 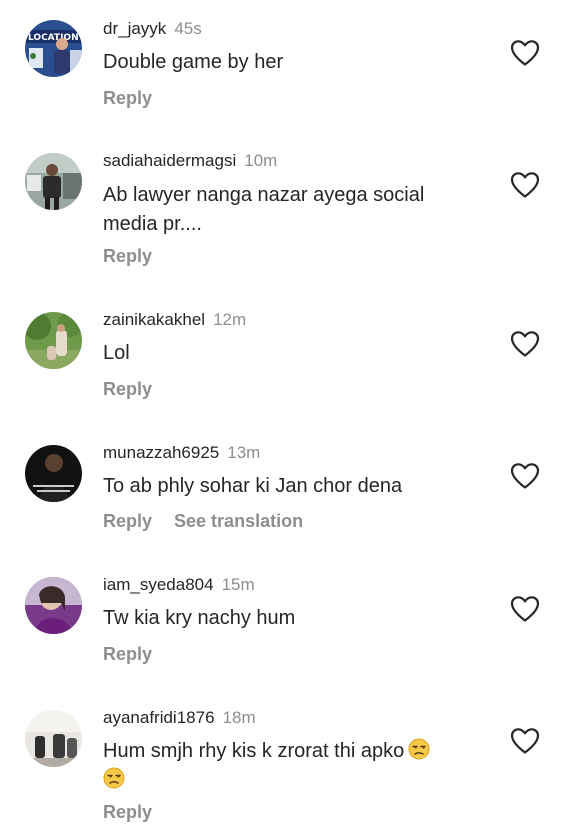 I want to click on username: sadiahaidermagsi, so click(x=169, y=160).